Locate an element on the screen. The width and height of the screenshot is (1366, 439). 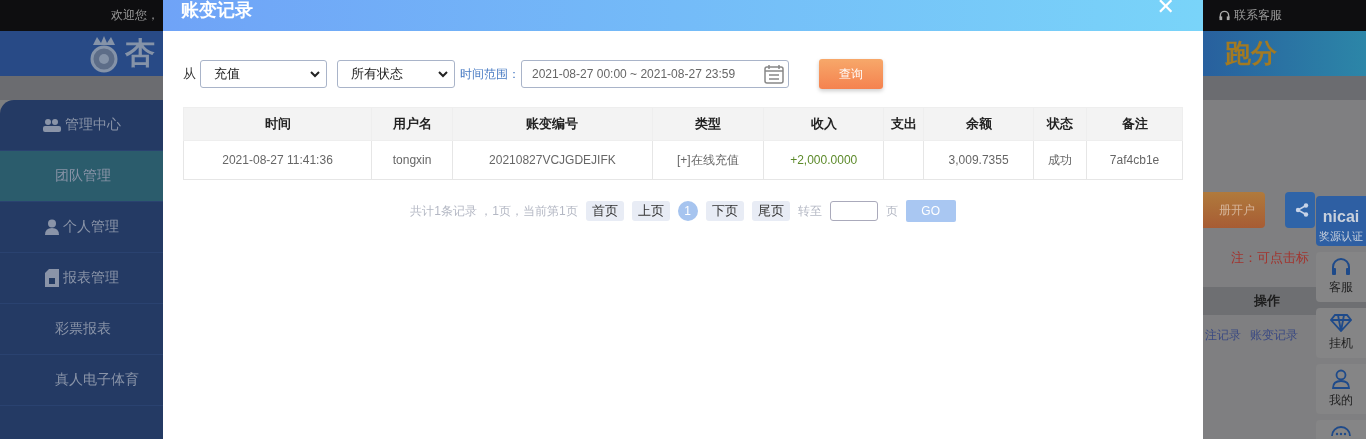
column-header: 账变编号 is located at coordinates (552, 124).